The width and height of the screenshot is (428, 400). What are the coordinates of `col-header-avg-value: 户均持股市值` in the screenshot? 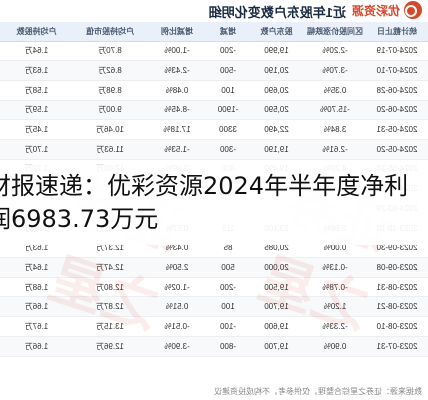 It's located at (110, 31).